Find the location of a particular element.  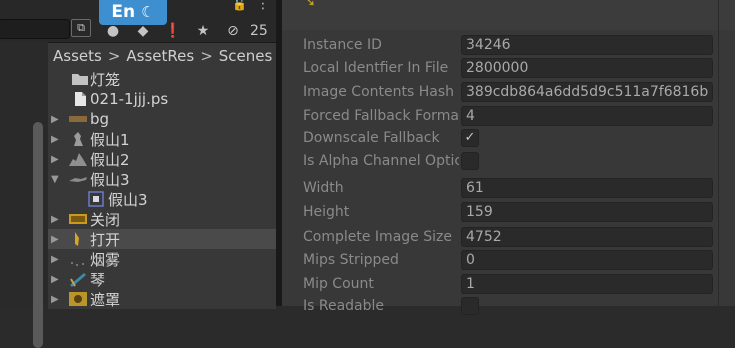

toolbar-icons: ● ◆ ❗ ★ ⊘ 25 is located at coordinates (187, 30).